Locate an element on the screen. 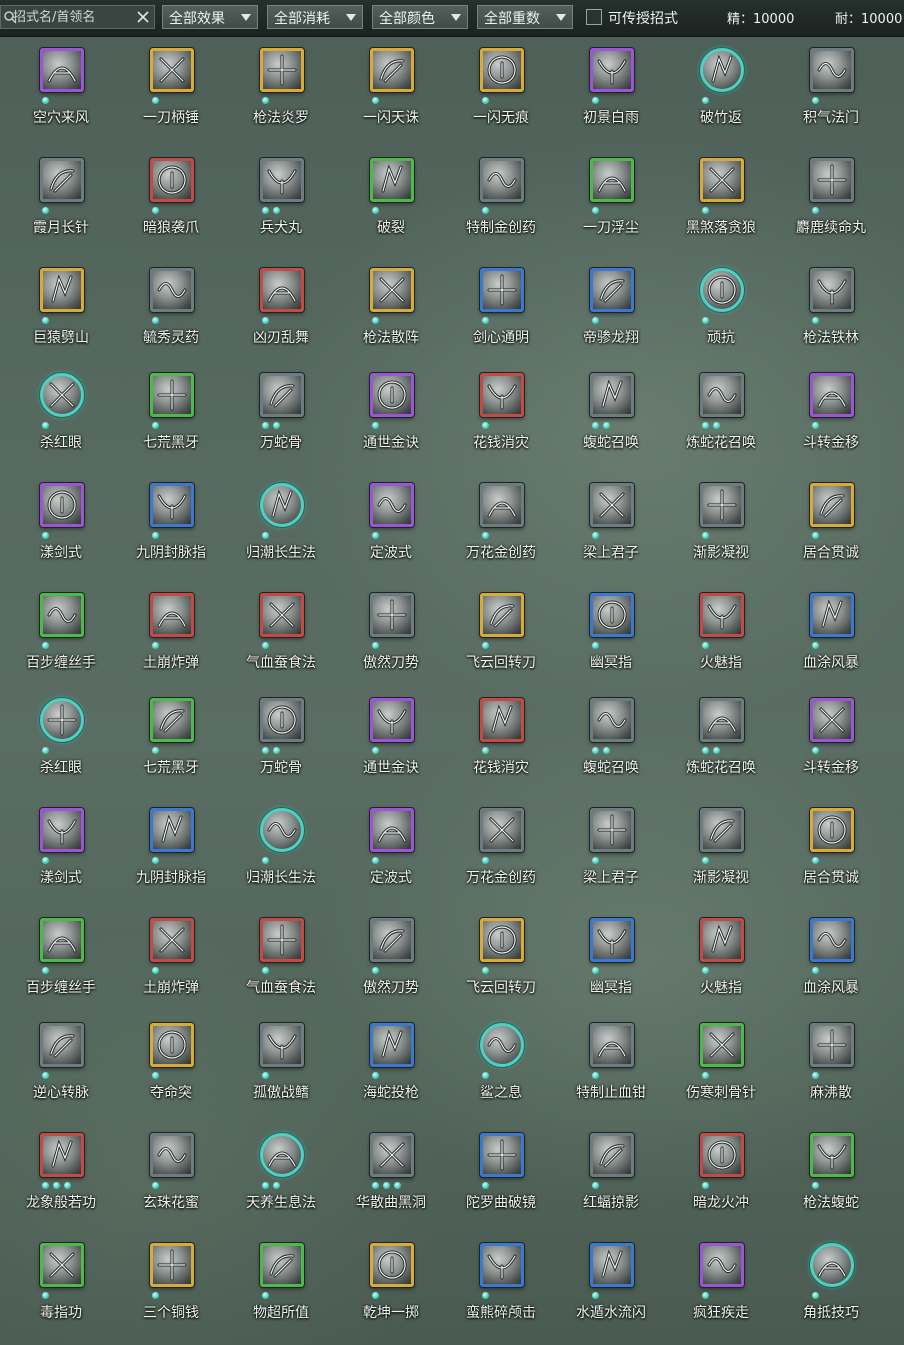 The height and width of the screenshot is (1345, 904). skill-cell: 归潮长生法 is located at coordinates (281, 853).